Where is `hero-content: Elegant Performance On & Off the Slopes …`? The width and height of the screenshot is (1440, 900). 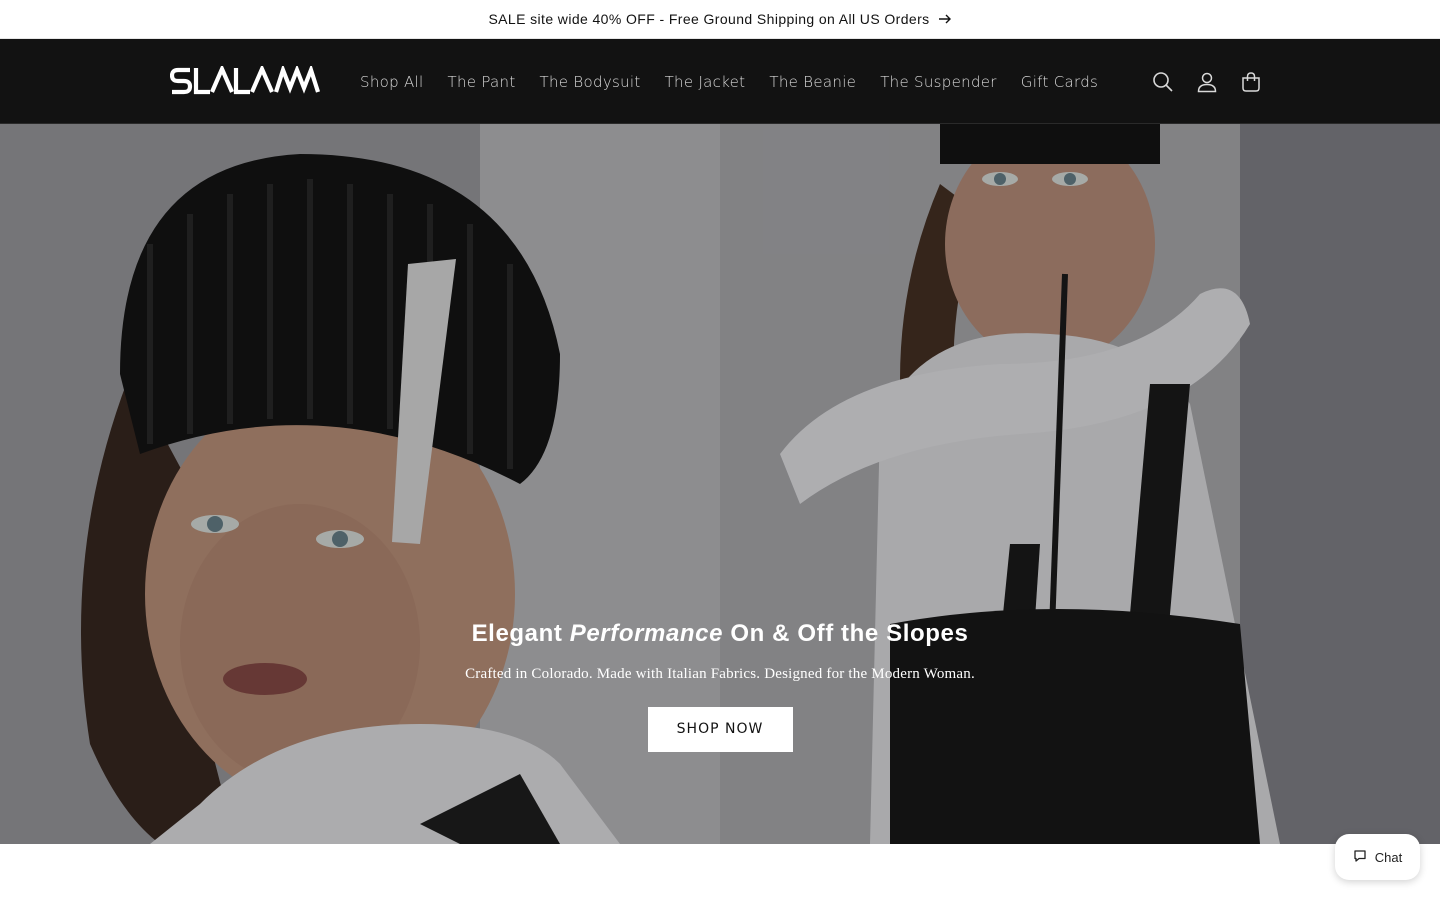
hero-content: Elegant Performance On & Off the Slopes … is located at coordinates (720, 685).